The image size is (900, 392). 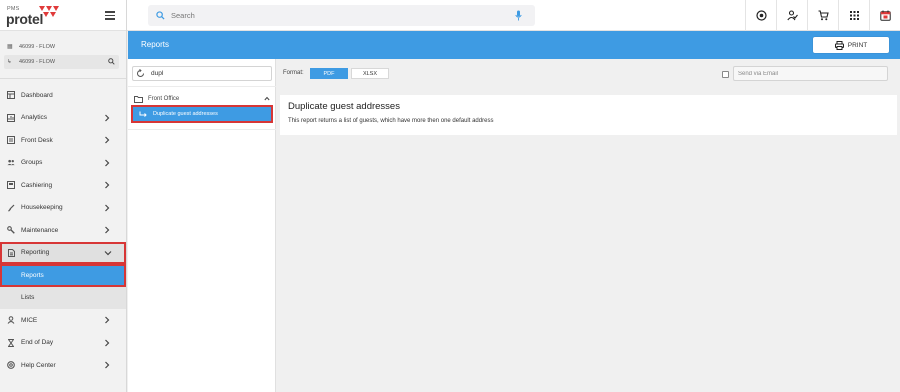 I want to click on target-button, so click(x=760, y=15).